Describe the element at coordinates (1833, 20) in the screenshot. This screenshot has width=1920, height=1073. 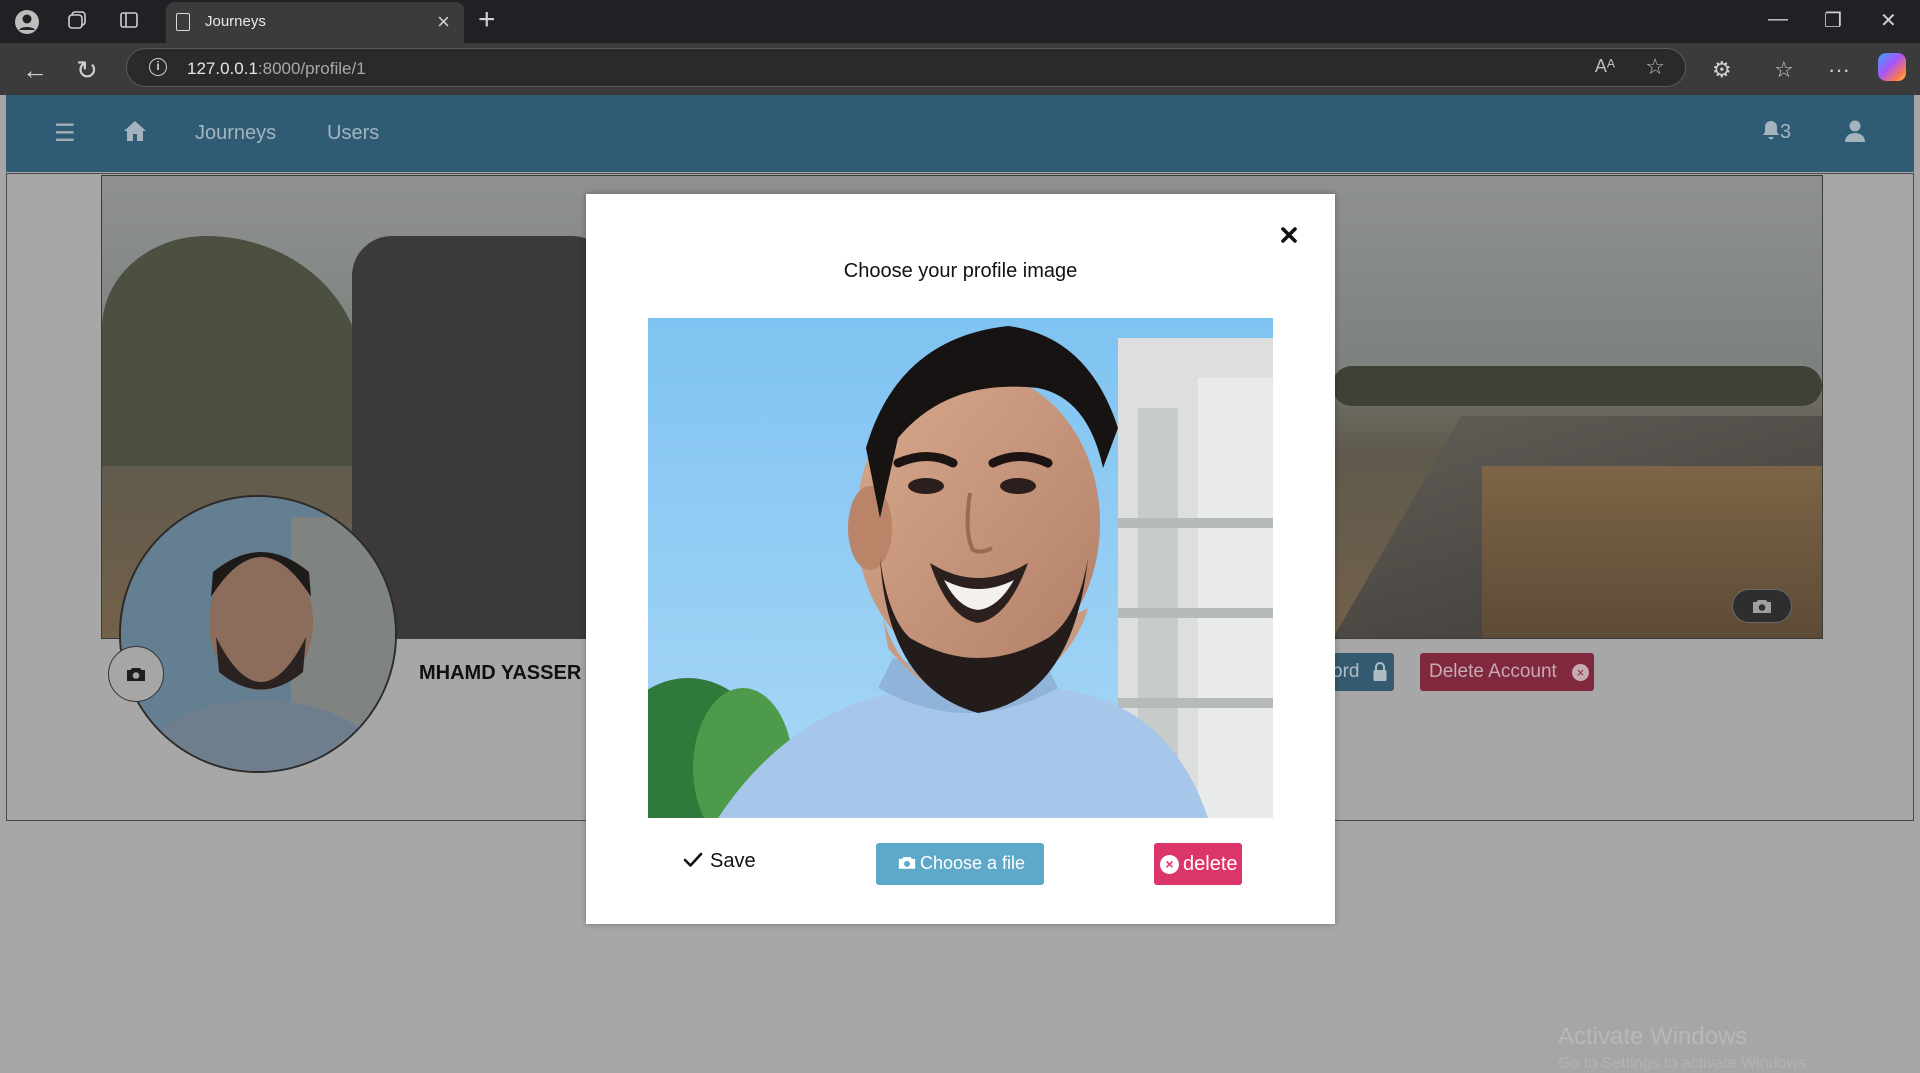
I see `restore-icon: ❐` at that location.